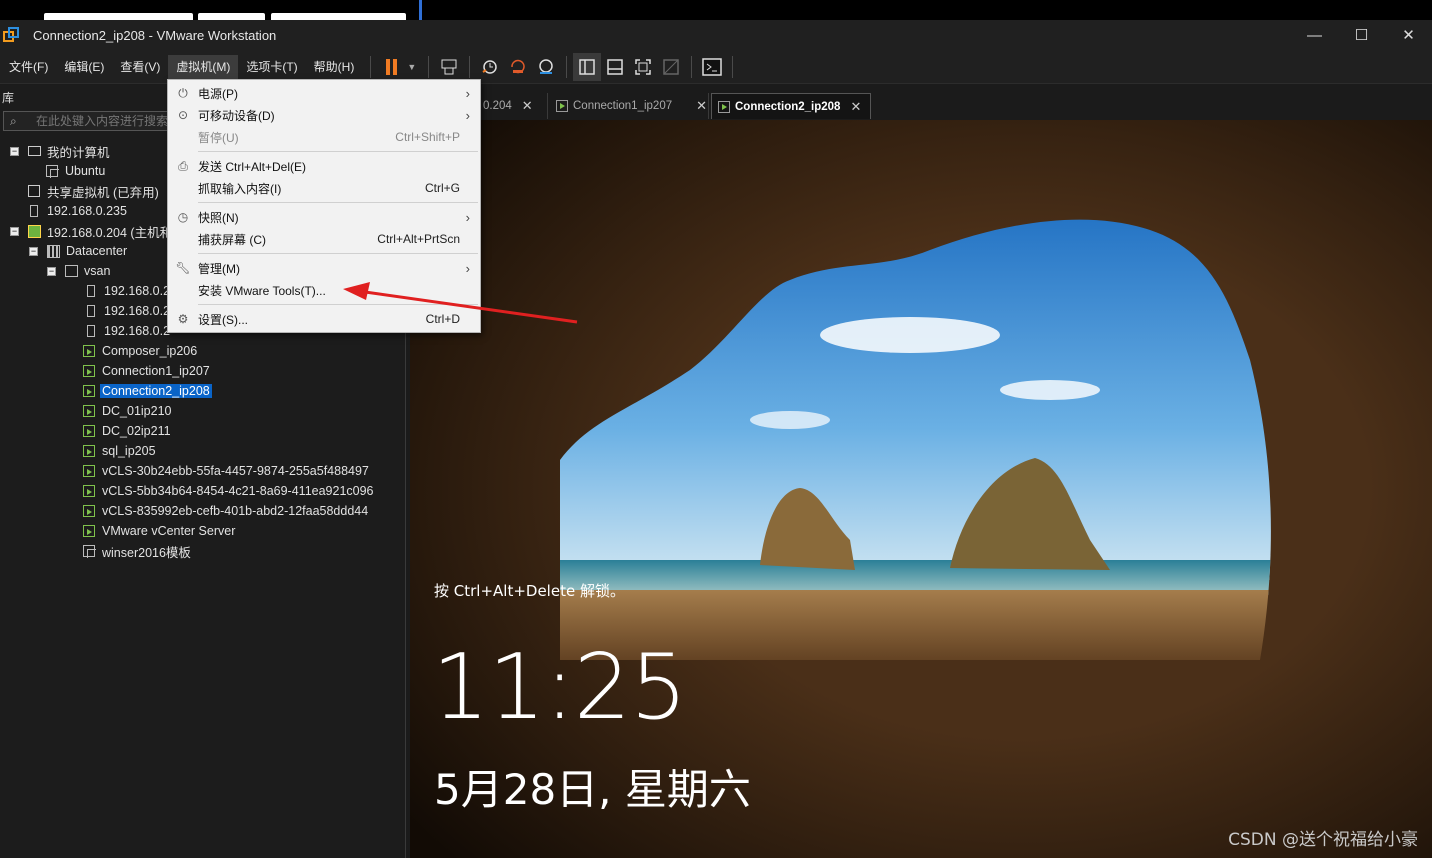 Image resolution: width=1432 pixels, height=858 pixels. What do you see at coordinates (324, 188) in the screenshot?
I see `menu-item-grab-input: 抓取输入内容(I) Ctrl+G` at bounding box center [324, 188].